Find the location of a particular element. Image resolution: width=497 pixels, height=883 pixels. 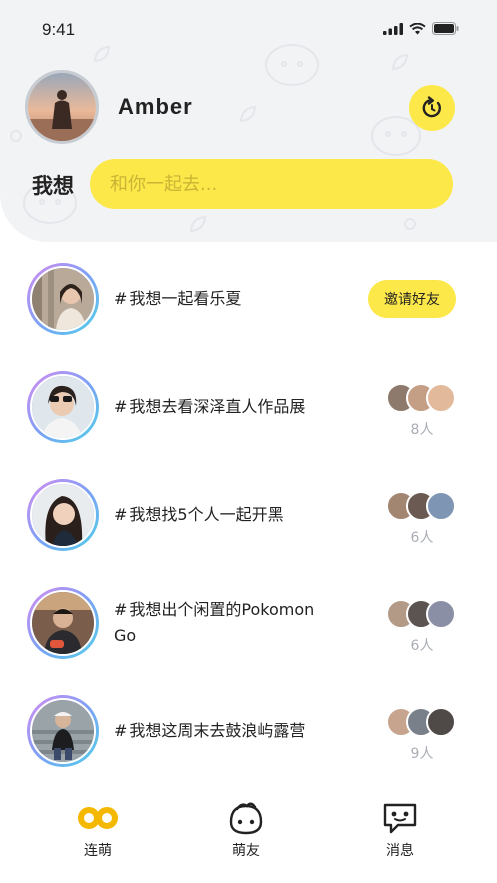

tab-lianmeng: 连萌 is located at coordinates (98, 830).